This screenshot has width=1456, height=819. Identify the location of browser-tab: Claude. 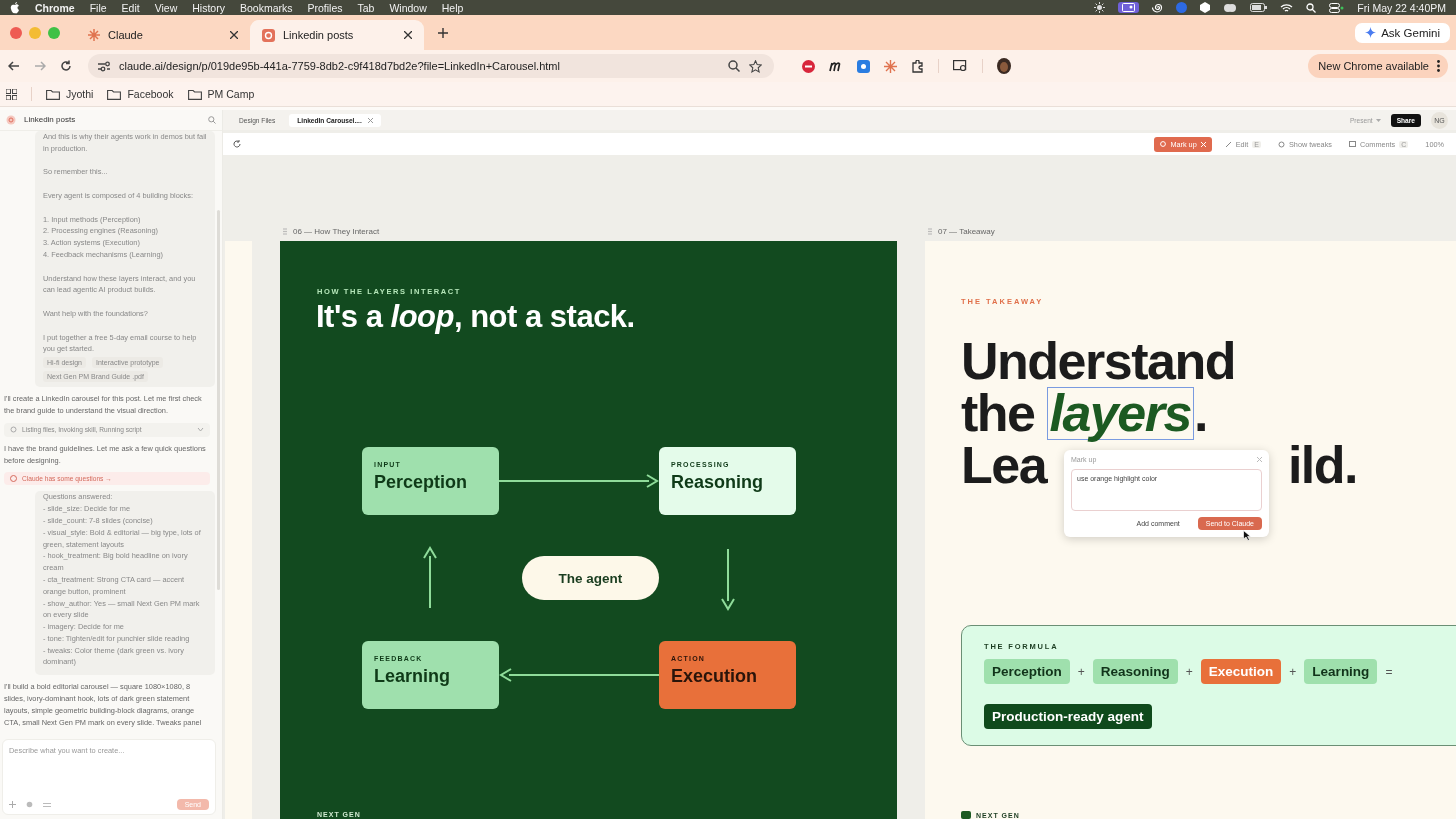
(163, 35).